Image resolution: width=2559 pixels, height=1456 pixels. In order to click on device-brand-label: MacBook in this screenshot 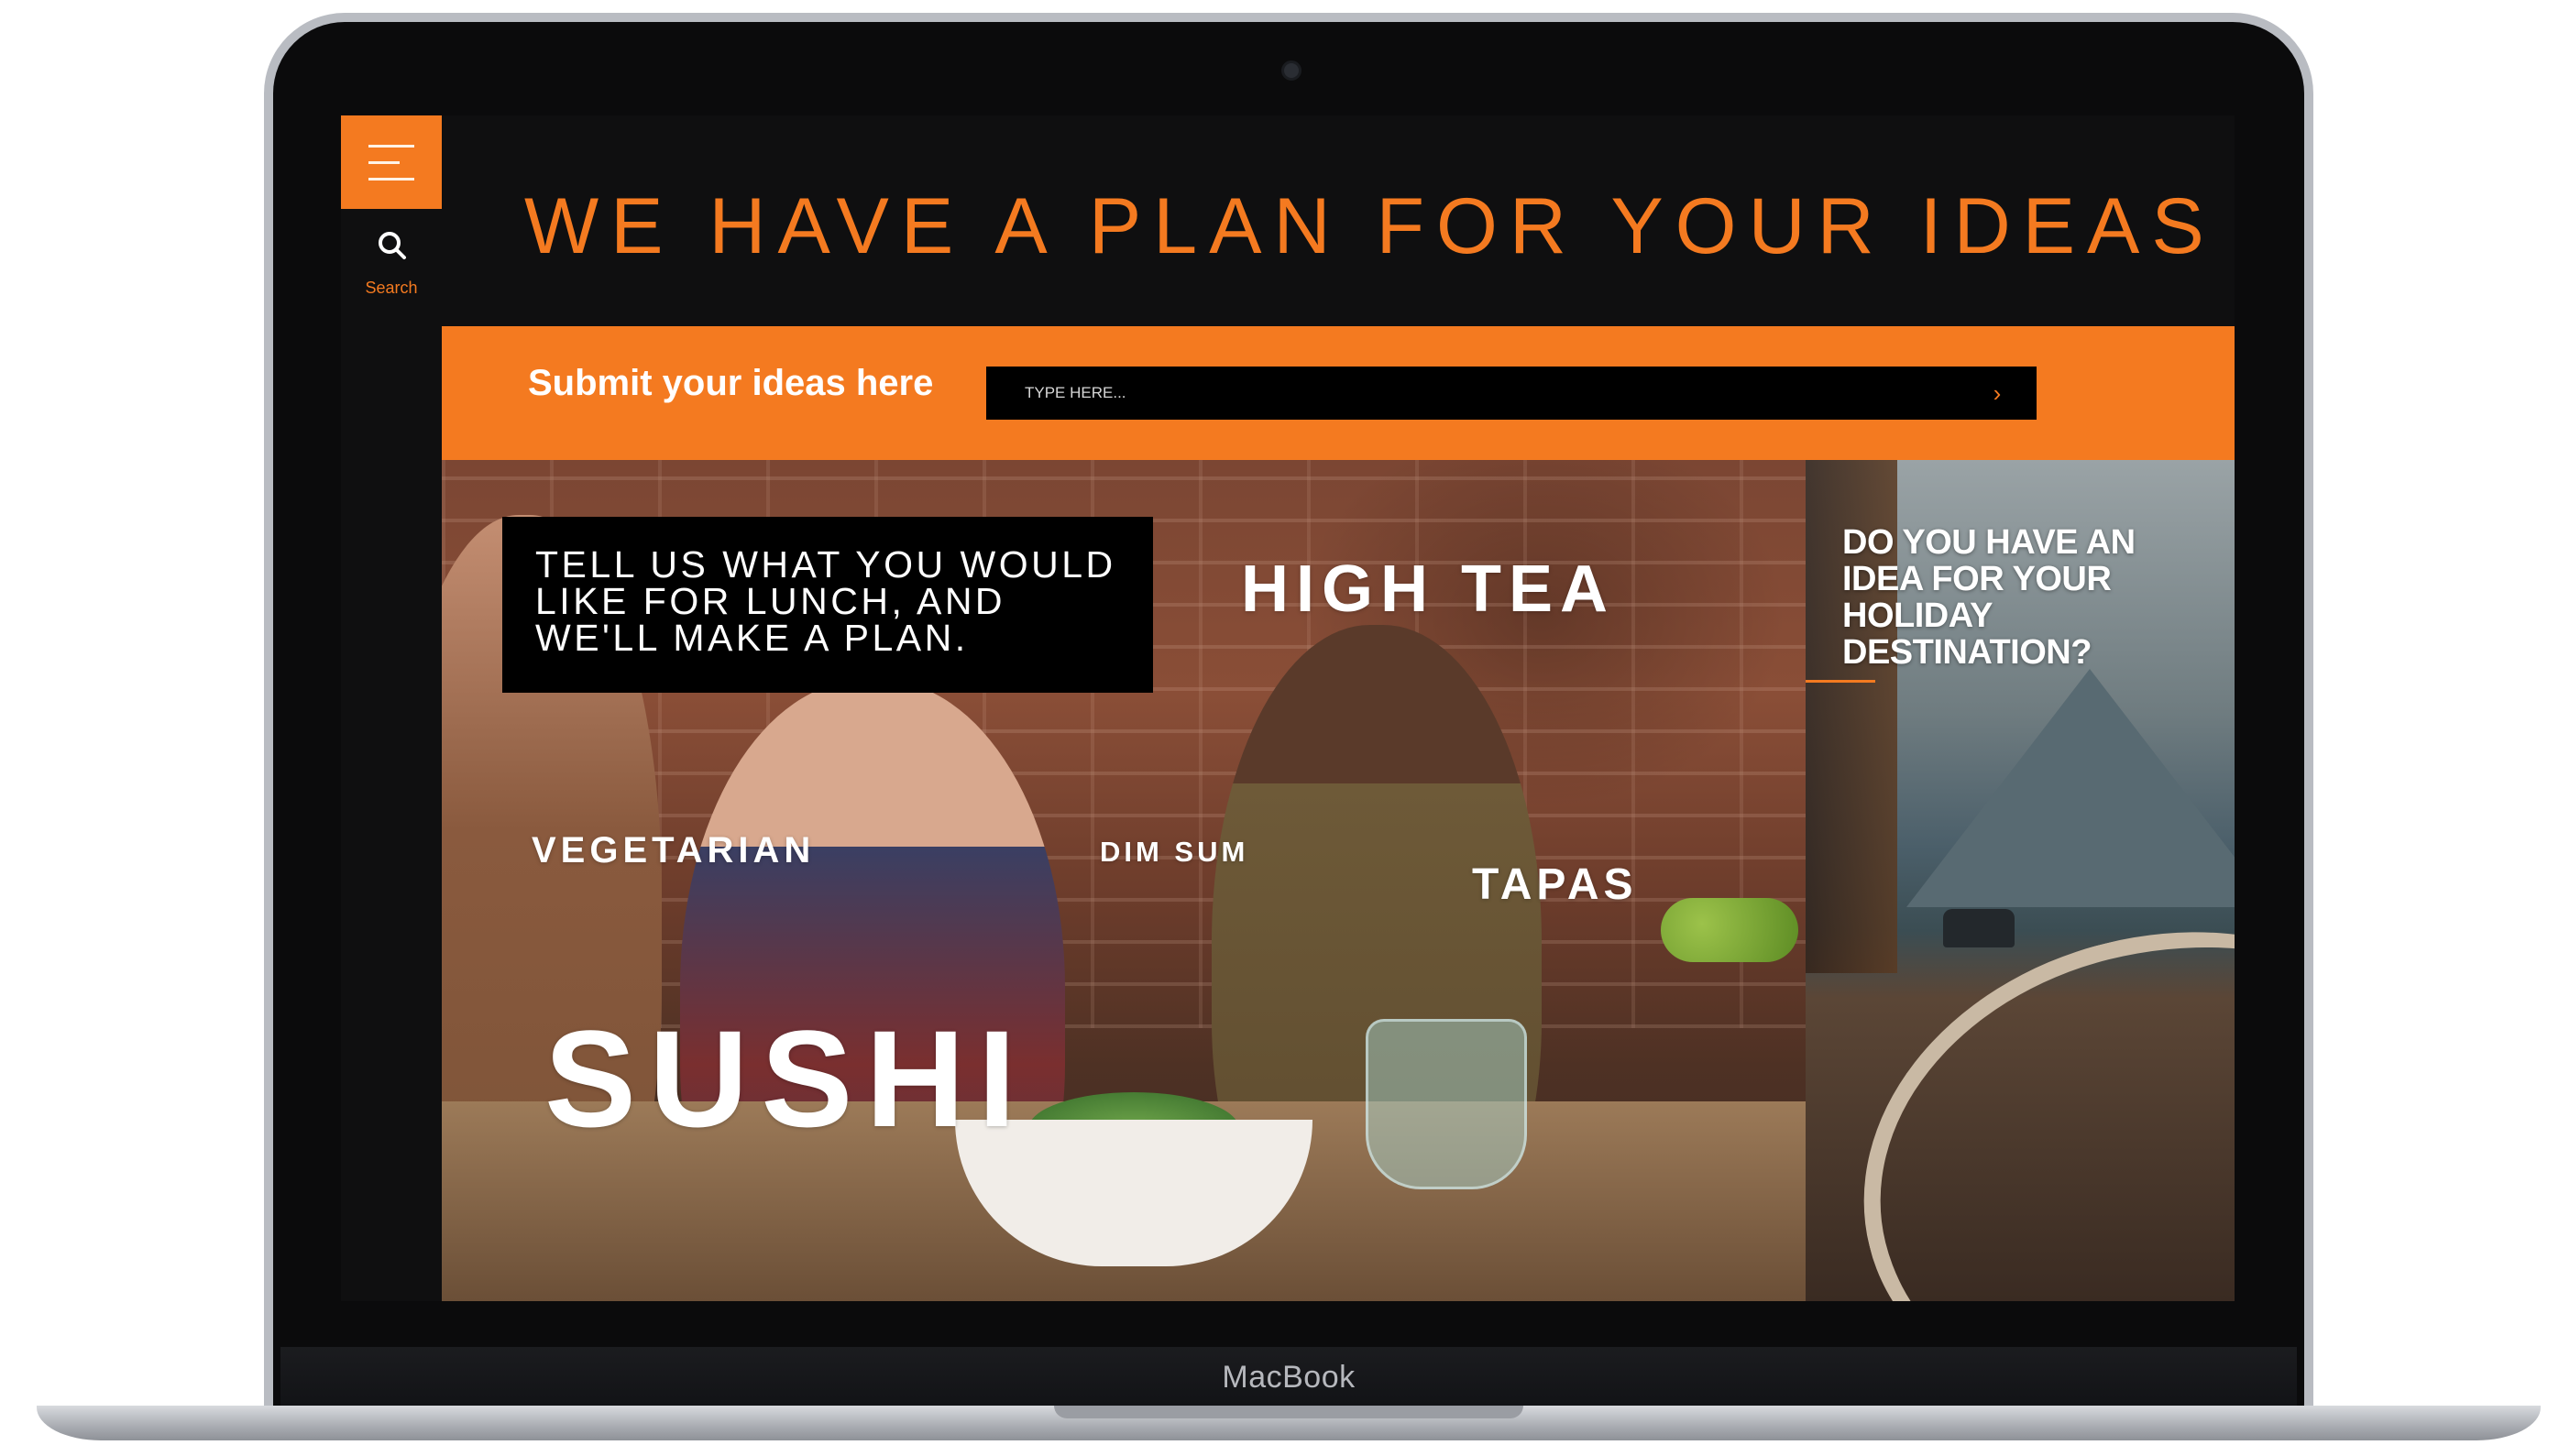, I will do `click(1289, 1377)`.